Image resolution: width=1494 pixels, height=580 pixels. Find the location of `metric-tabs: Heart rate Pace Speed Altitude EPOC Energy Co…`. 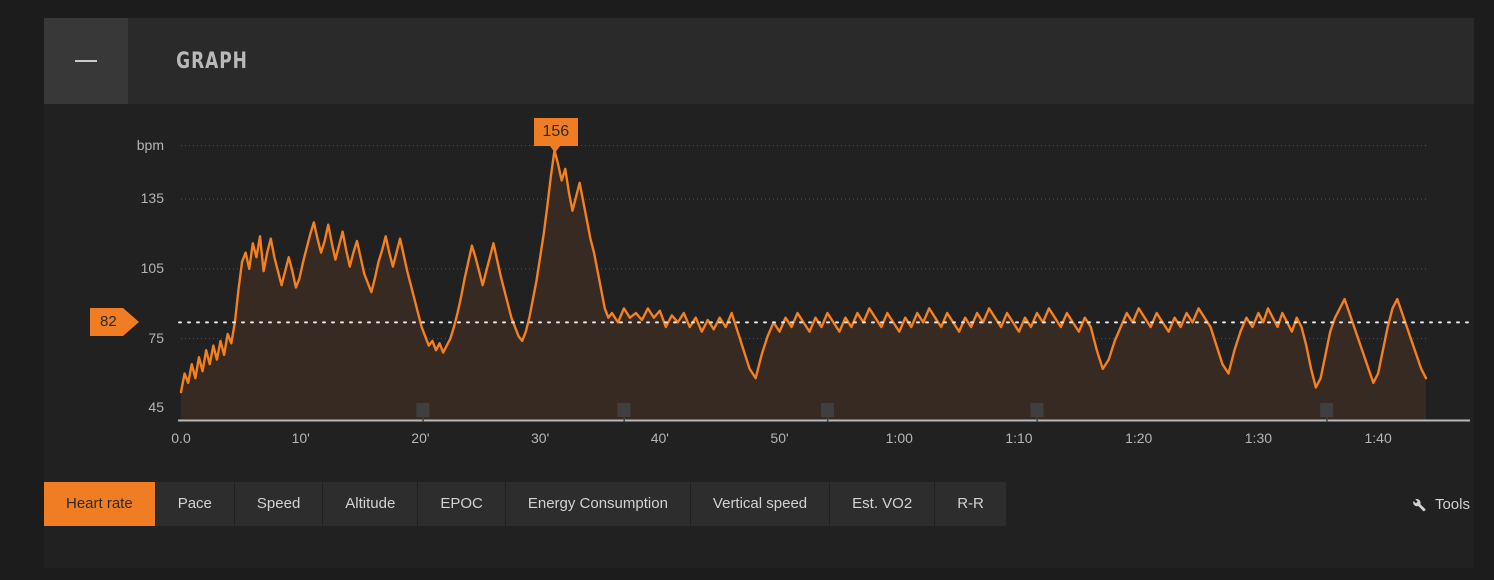

metric-tabs: Heart rate Pace Speed Altitude EPOC Energy Co… is located at coordinates (525, 504).